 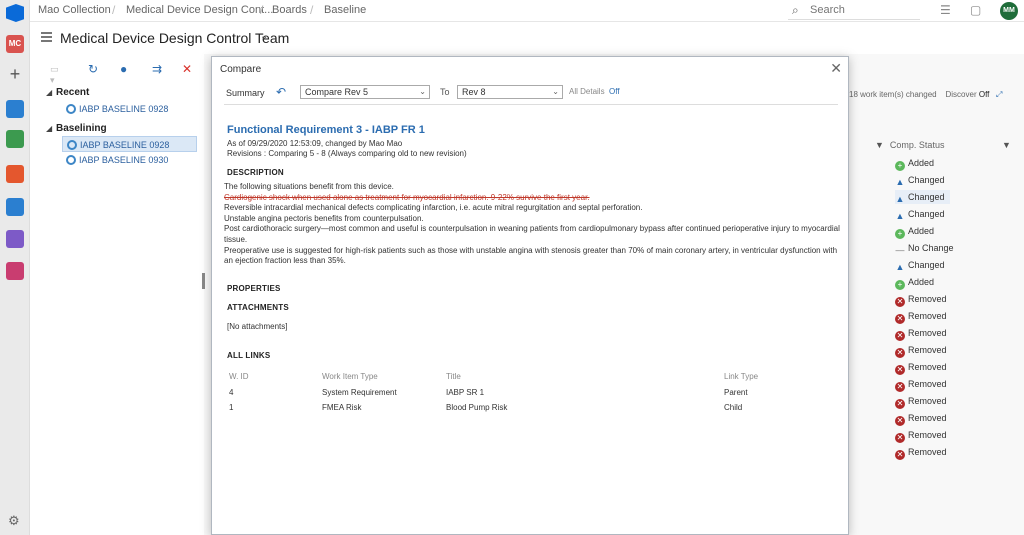 I want to click on artifacts-icon, so click(x=15, y=271).